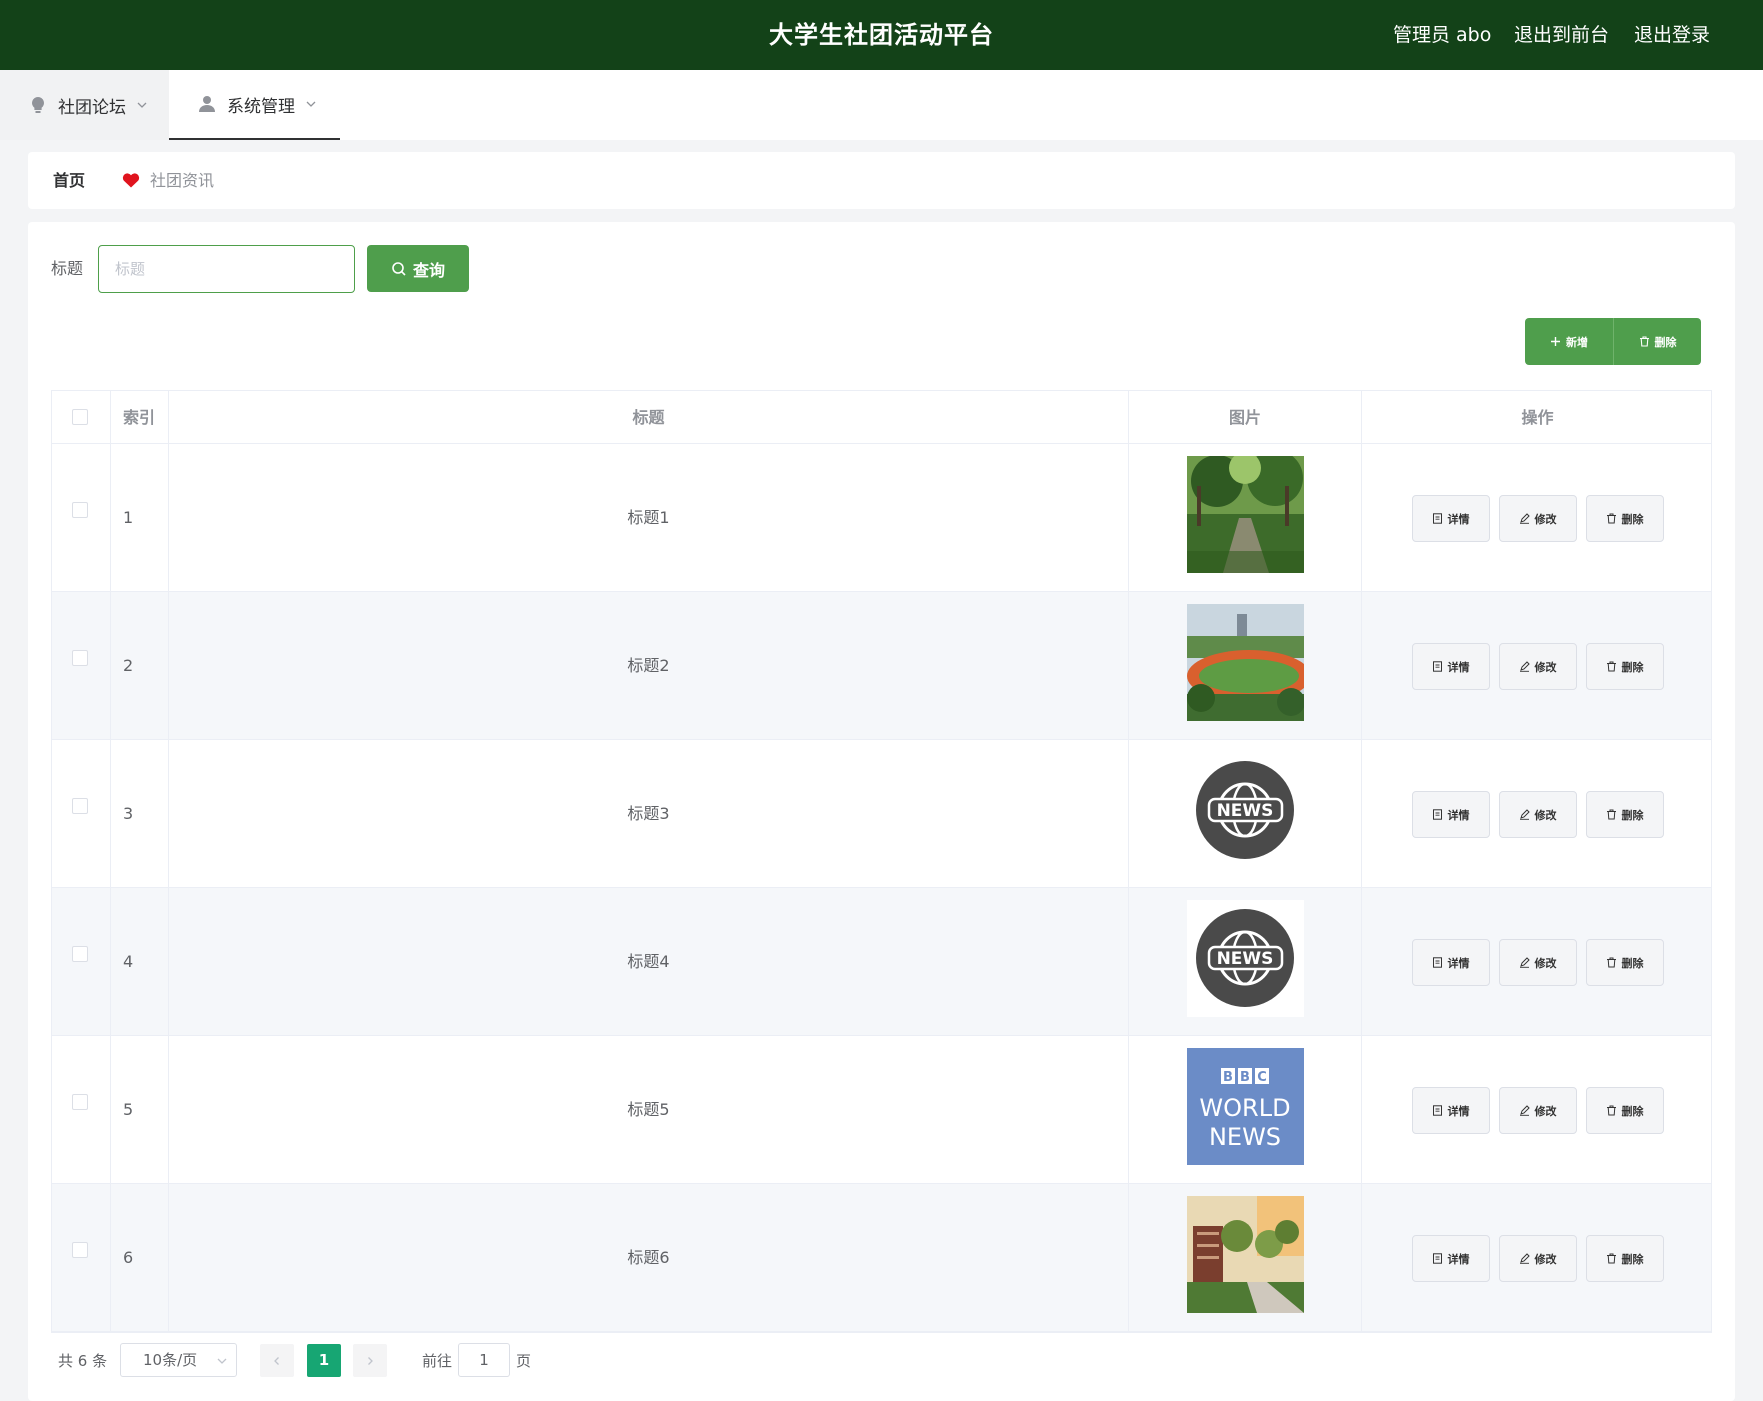 This screenshot has width=1763, height=1401. Describe the element at coordinates (351, 1361) in the screenshot. I see `pagination: 共 6 条 10条/页 1 前往 1 页` at that location.